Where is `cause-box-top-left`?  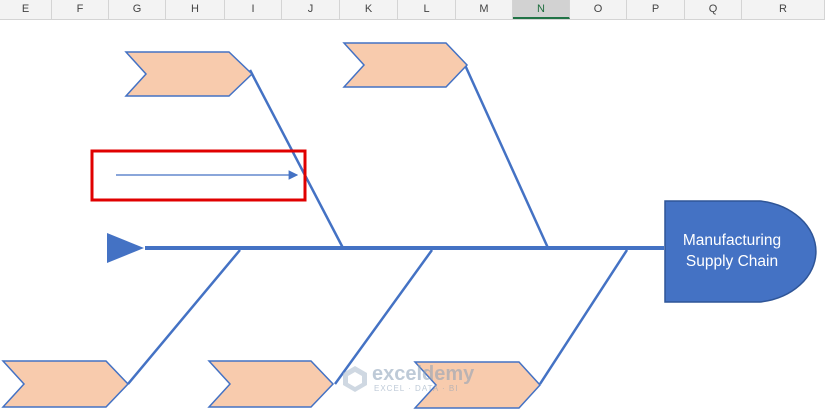 cause-box-top-left is located at coordinates (189, 74).